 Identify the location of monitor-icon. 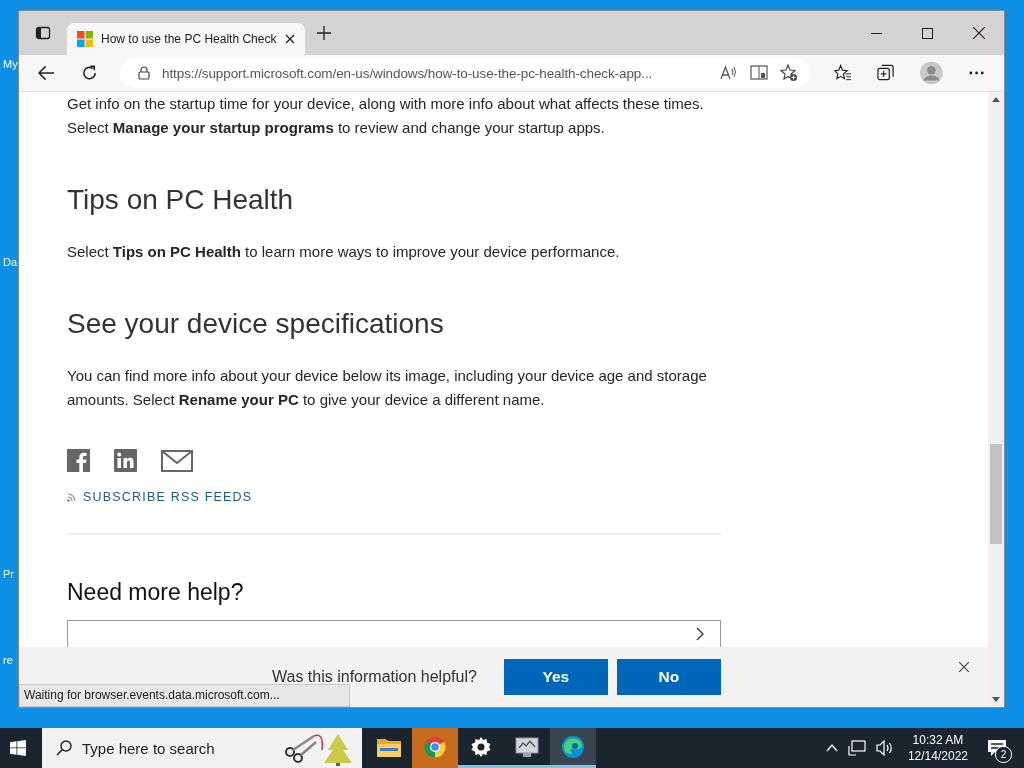
(527, 746).